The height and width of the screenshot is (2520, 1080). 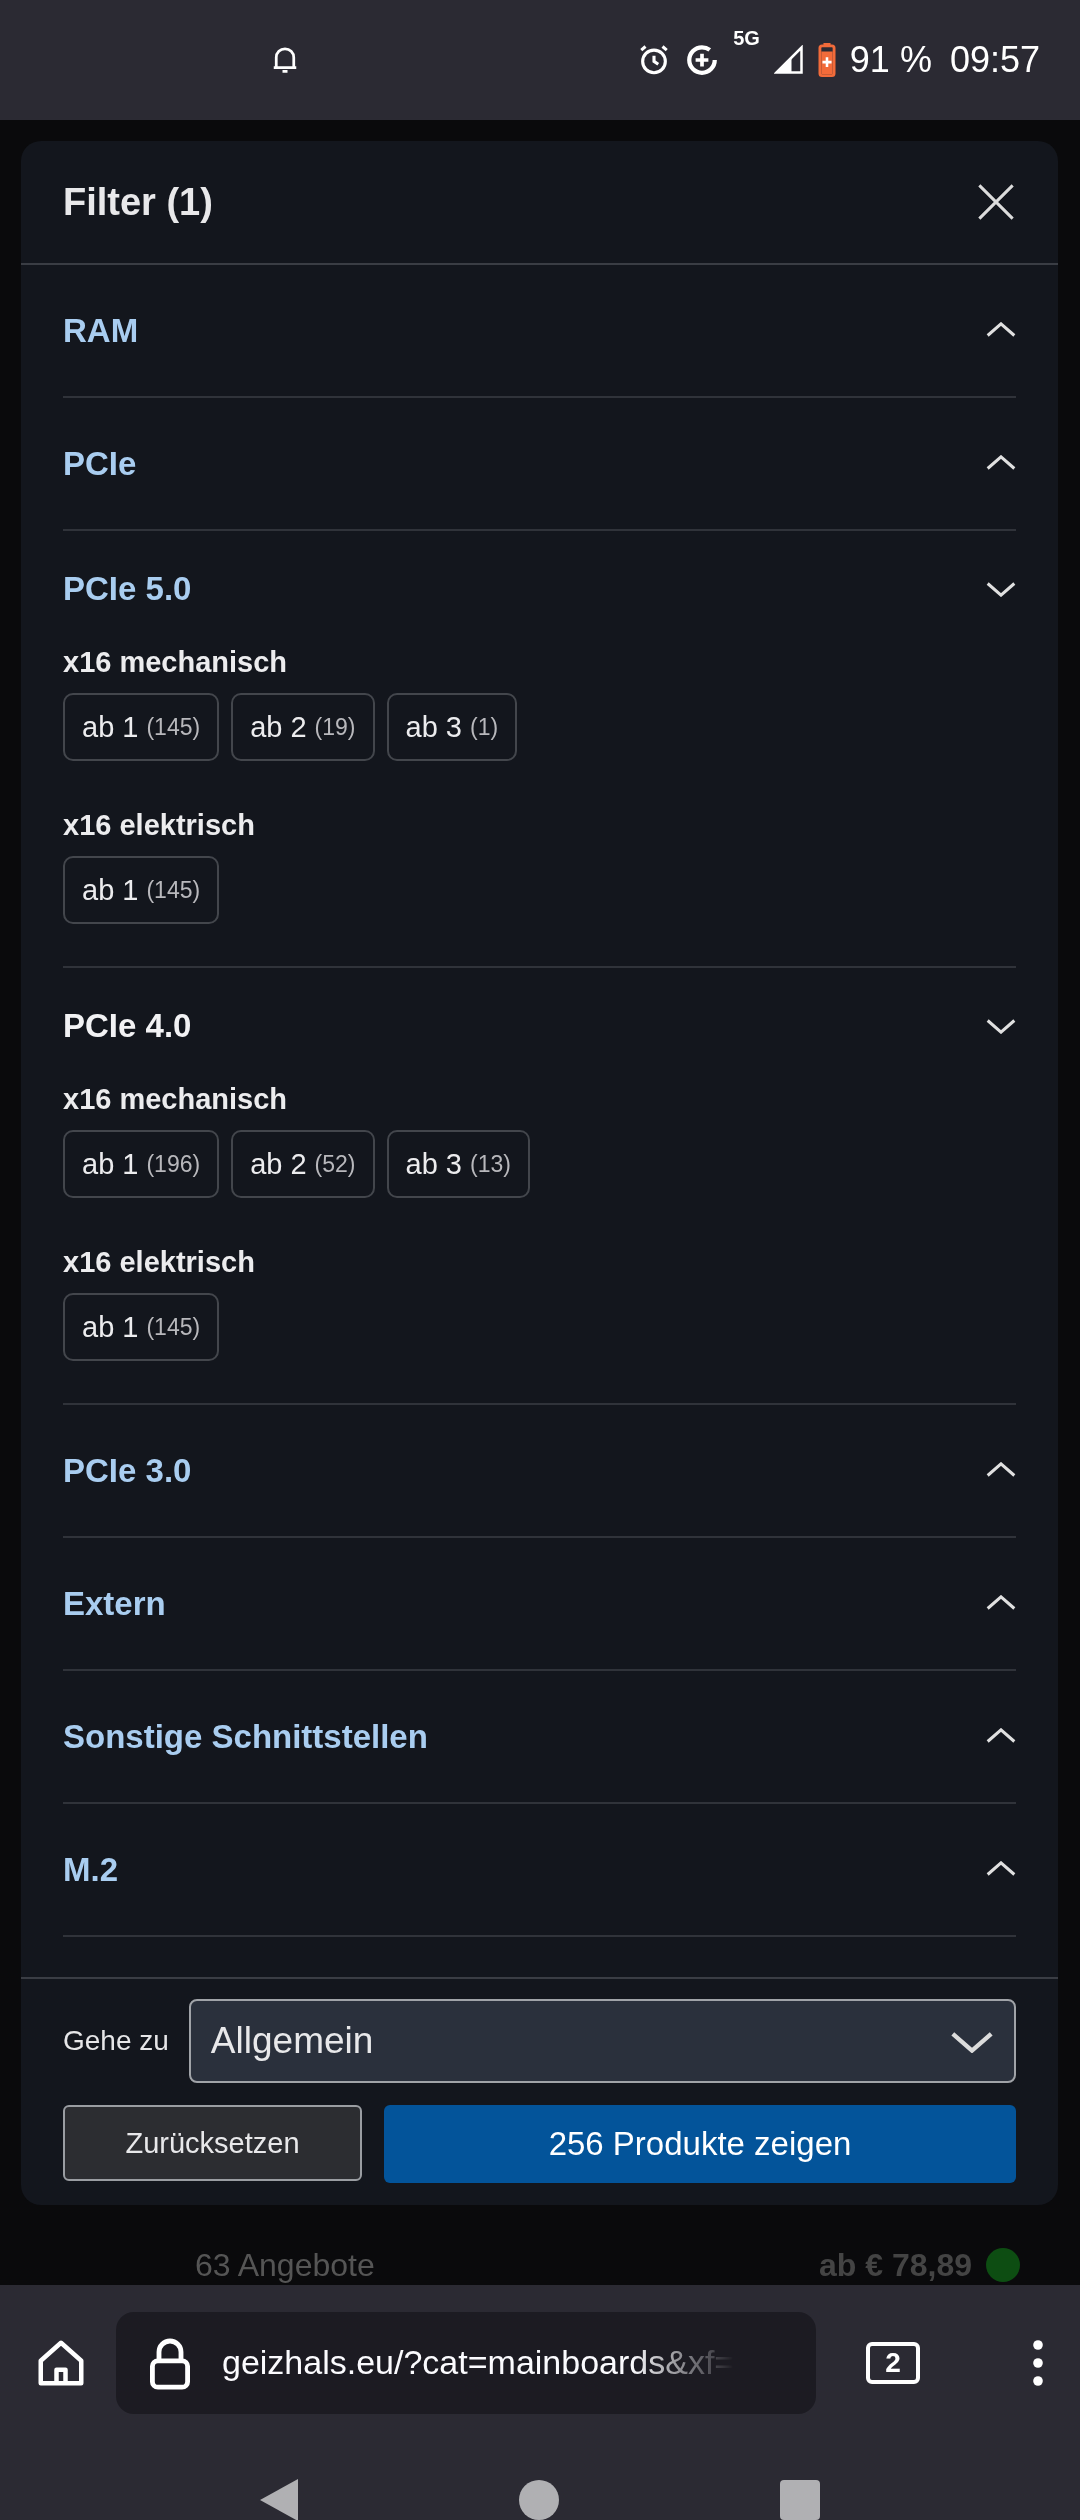 What do you see at coordinates (826, 60) in the screenshot?
I see `battery-icon` at bounding box center [826, 60].